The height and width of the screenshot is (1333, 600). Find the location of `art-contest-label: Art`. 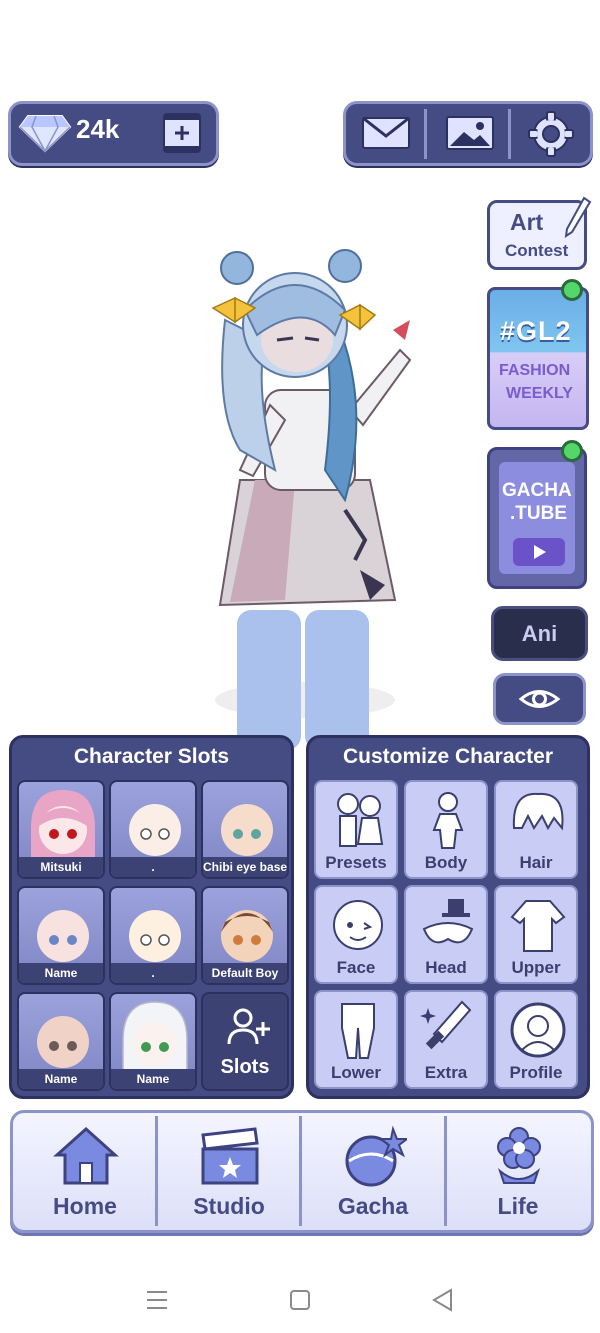

art-contest-label: Art is located at coordinates (527, 222).